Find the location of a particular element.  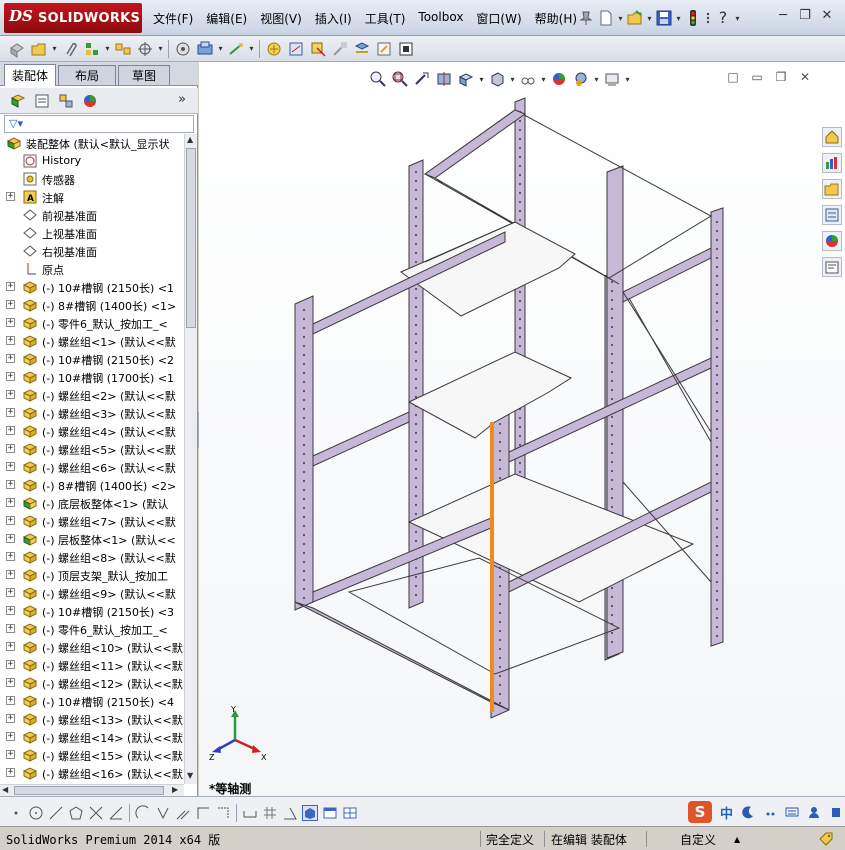

solidworks-logo: DS SOLIDWORKS is located at coordinates (73, 18).